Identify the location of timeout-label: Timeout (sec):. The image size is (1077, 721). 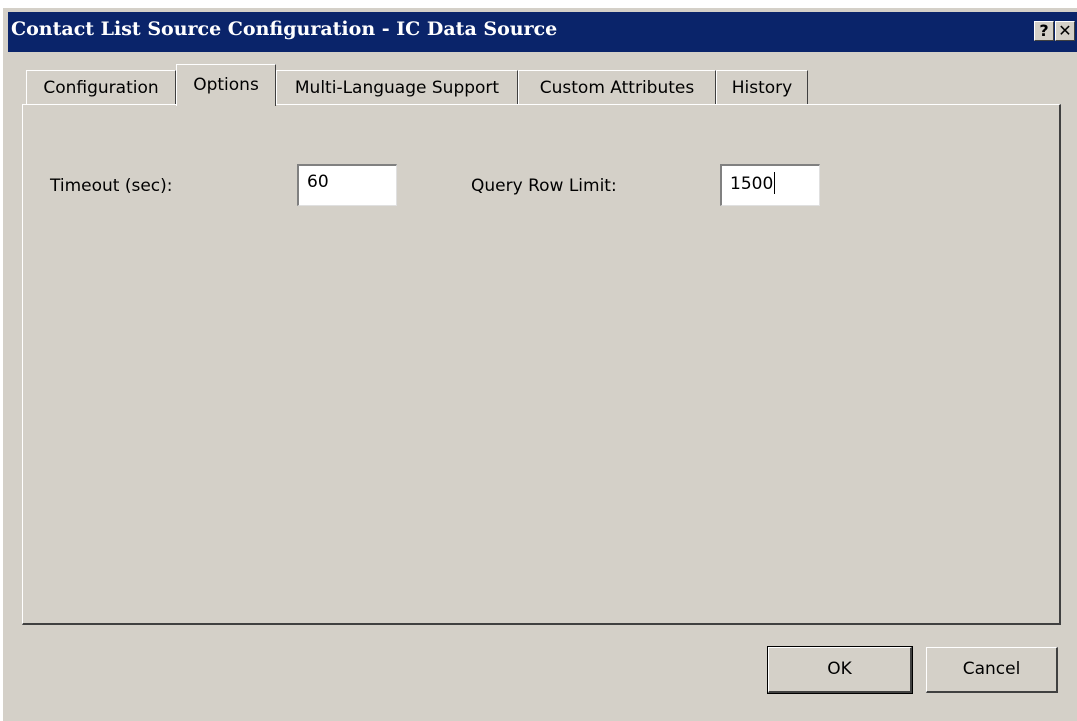
(111, 186).